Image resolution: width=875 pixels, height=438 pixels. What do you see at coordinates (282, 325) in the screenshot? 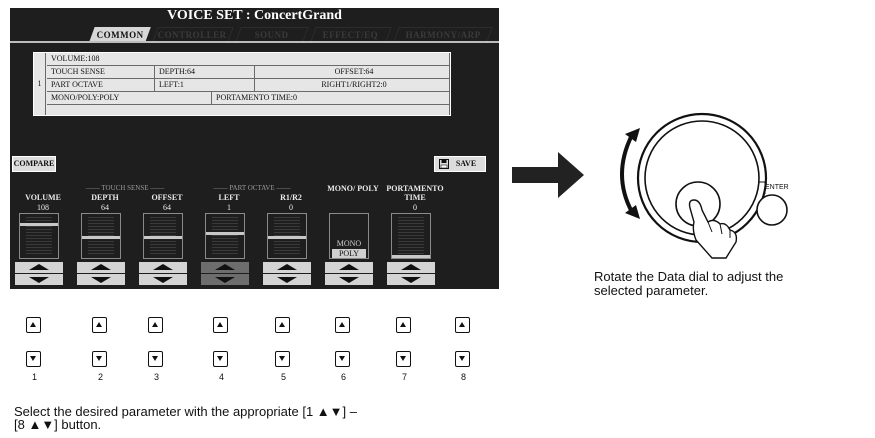
I see `button-5-up` at bounding box center [282, 325].